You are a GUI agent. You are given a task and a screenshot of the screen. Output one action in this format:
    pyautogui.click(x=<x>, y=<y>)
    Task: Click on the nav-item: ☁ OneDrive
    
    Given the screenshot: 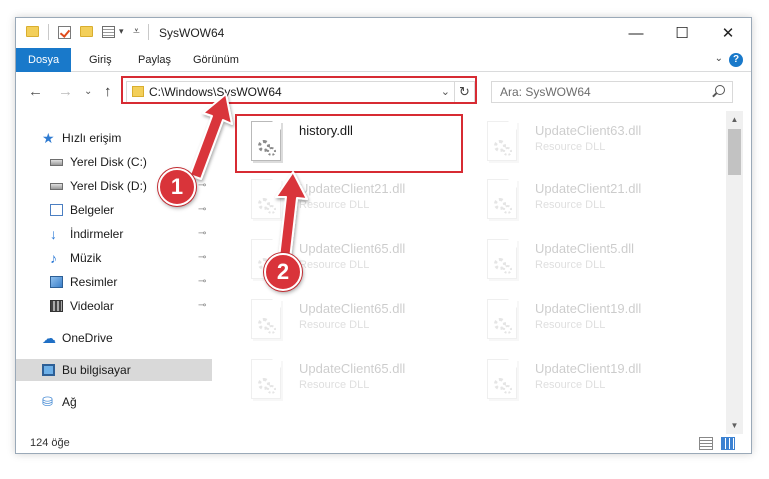 What is the action you would take?
    pyautogui.click(x=114, y=338)
    